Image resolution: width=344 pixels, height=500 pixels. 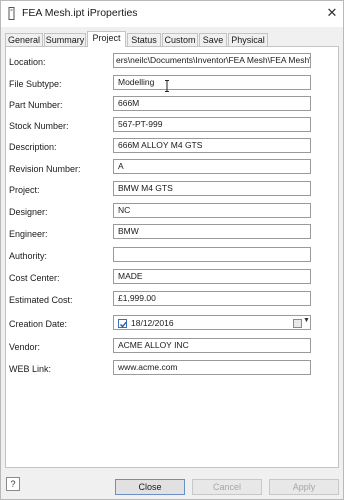 What do you see at coordinates (28, 212) in the screenshot?
I see `designer-label: Designer:` at bounding box center [28, 212].